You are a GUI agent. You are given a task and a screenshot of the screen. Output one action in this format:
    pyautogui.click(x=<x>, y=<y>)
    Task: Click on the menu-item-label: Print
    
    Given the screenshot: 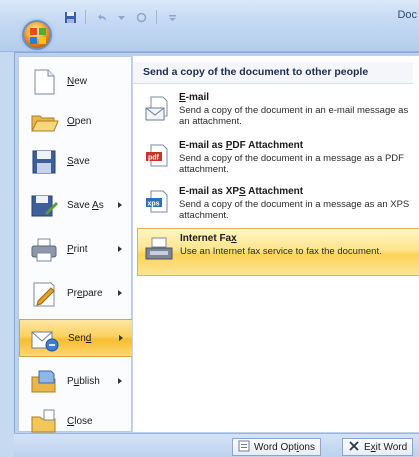 What is the action you would take?
    pyautogui.click(x=77, y=249)
    